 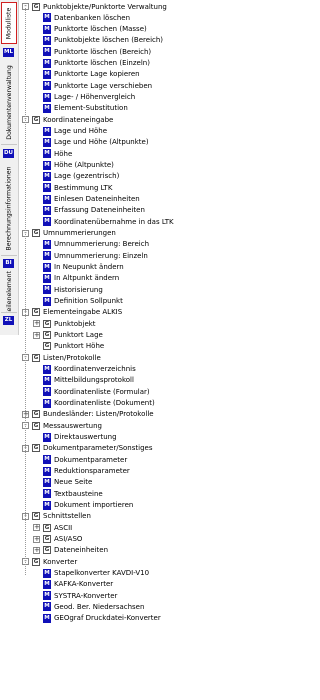 I want to click on tree-group-row: - G Koordinateneingabe, so click(x=67, y=119).